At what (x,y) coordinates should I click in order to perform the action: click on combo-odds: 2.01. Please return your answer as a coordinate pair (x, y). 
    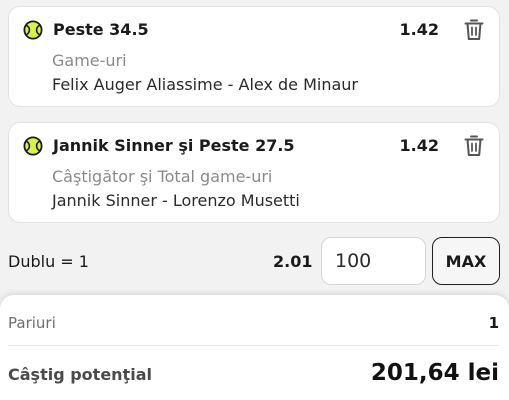
    Looking at the image, I should click on (293, 261).